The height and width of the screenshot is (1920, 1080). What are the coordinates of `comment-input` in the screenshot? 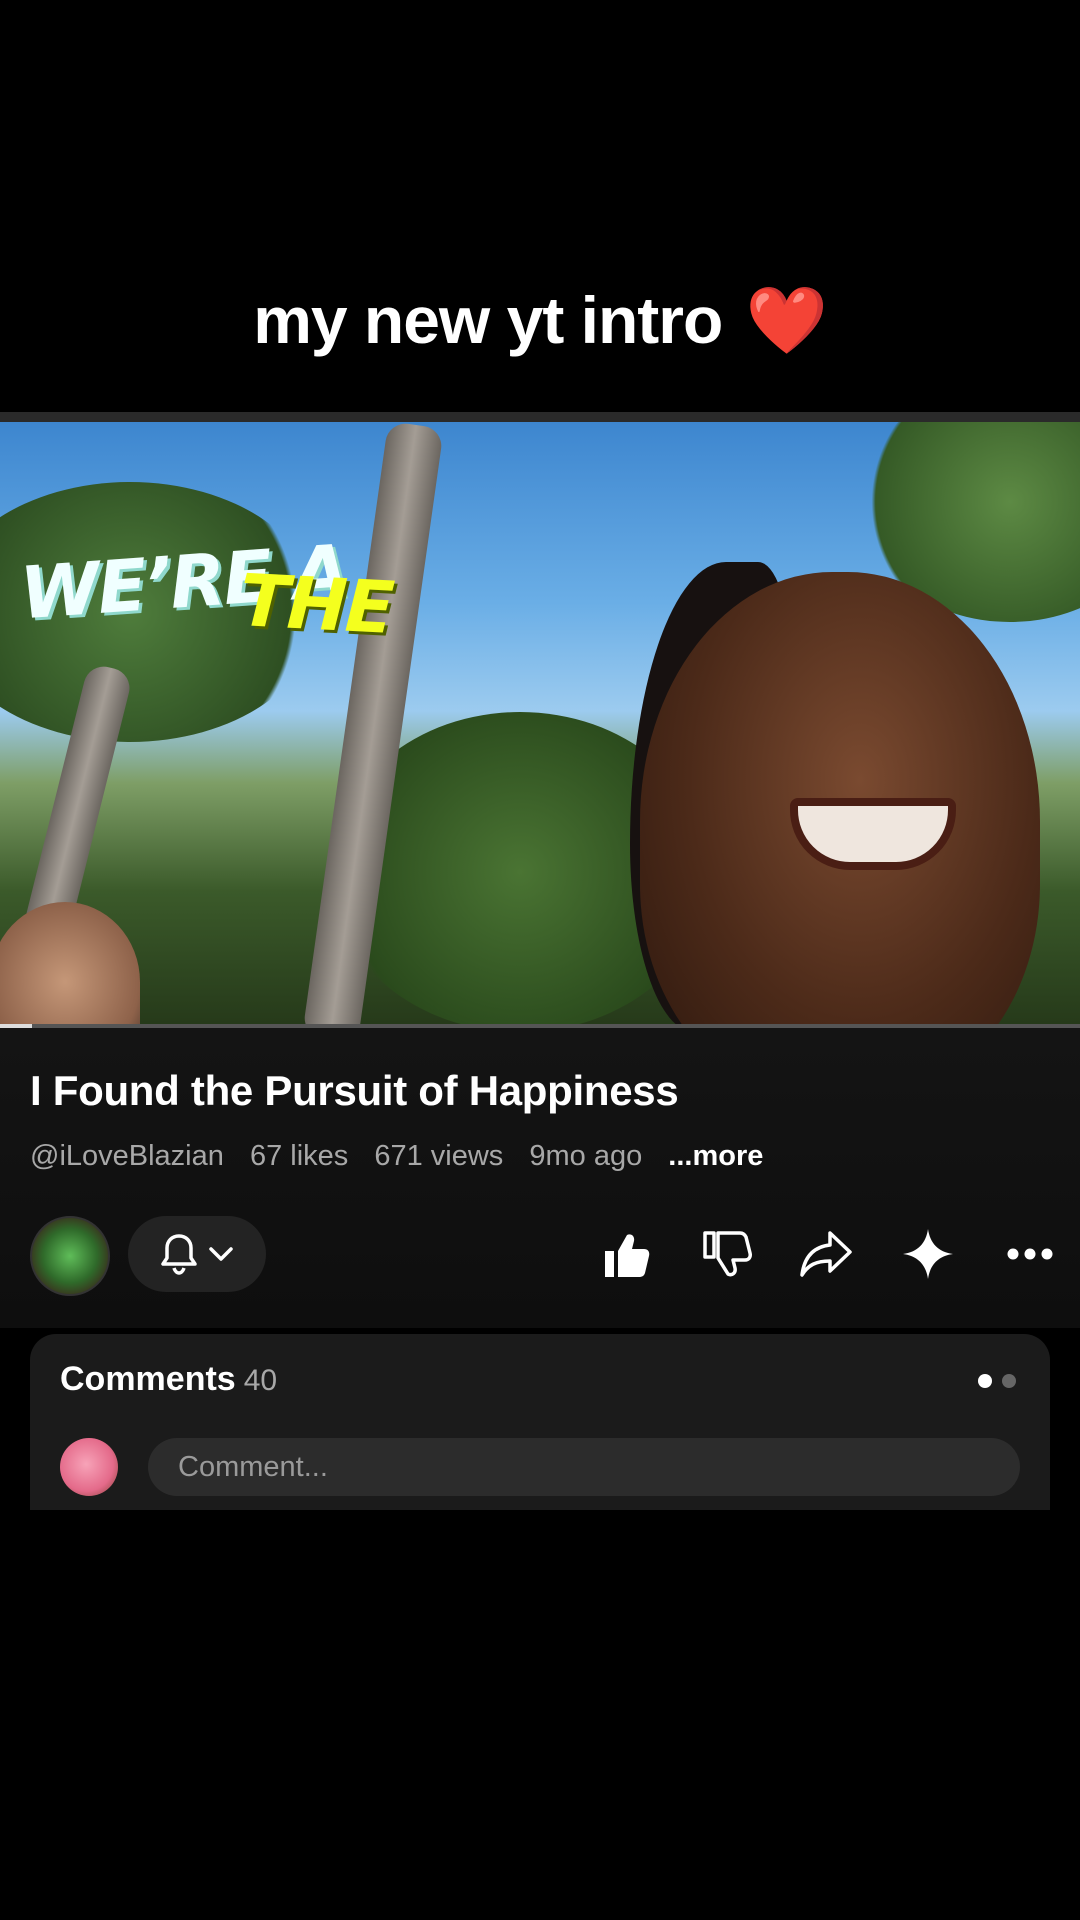 It's located at (584, 1467).